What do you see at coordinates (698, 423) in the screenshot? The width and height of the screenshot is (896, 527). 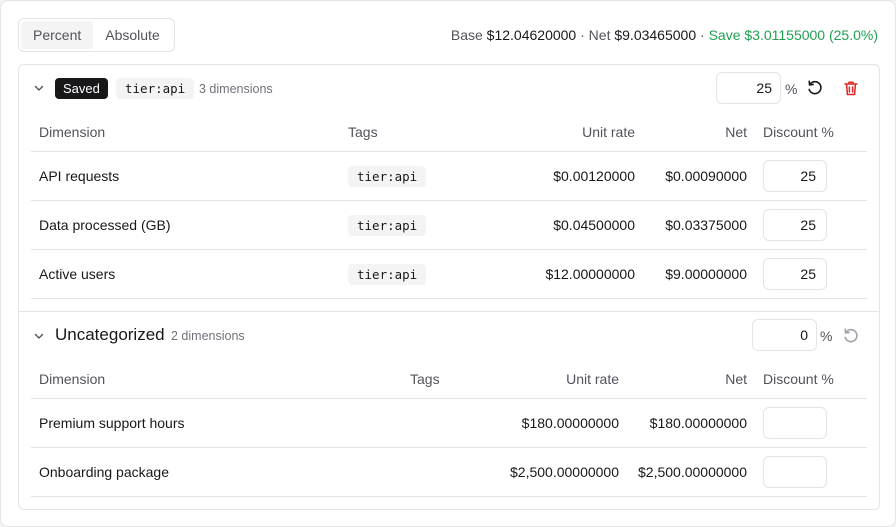 I see `net-value: $180.00000000` at bounding box center [698, 423].